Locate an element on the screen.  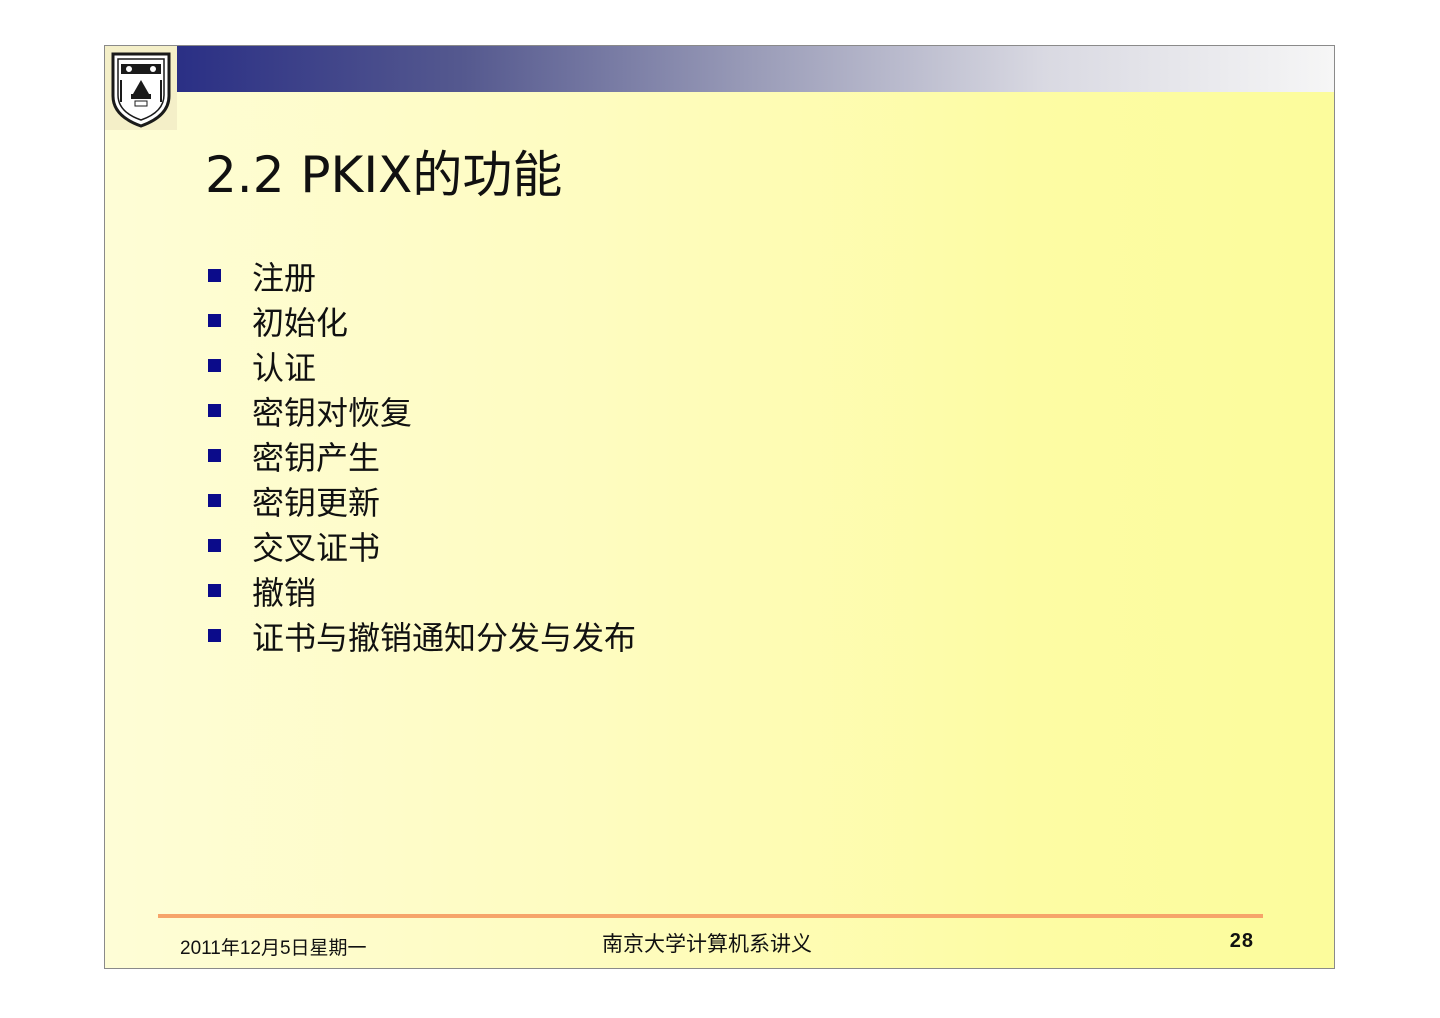
university-seal-icon is located at coordinates (141, 88).